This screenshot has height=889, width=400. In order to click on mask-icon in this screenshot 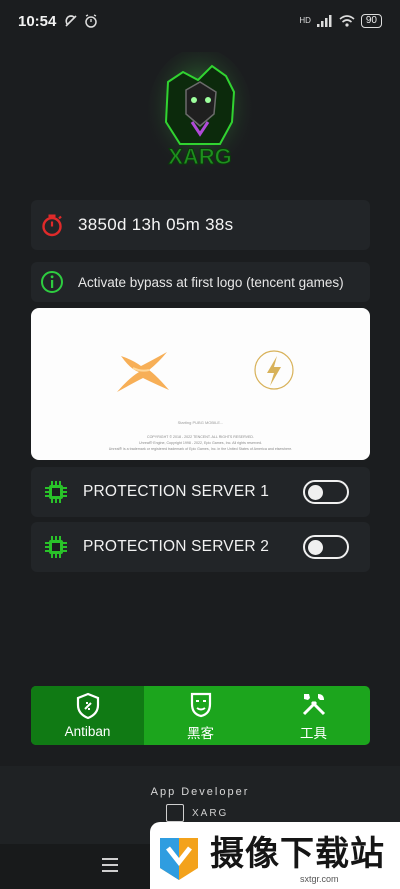, I will do `click(200, 704)`.